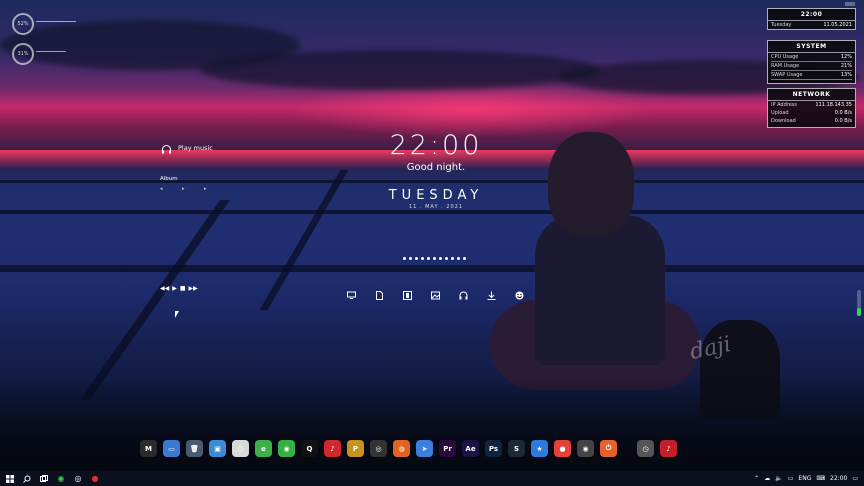 This screenshot has height=486, width=864. What do you see at coordinates (784, 104) in the screenshot?
I see `ip-label: IP Address` at bounding box center [784, 104].